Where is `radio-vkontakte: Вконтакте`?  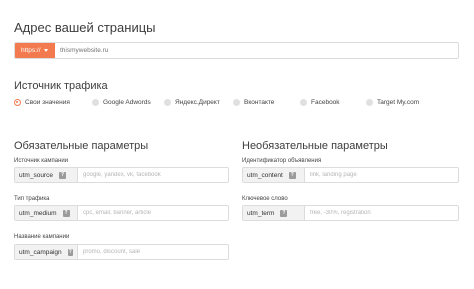
radio-vkontakte: Вконтакте is located at coordinates (266, 102).